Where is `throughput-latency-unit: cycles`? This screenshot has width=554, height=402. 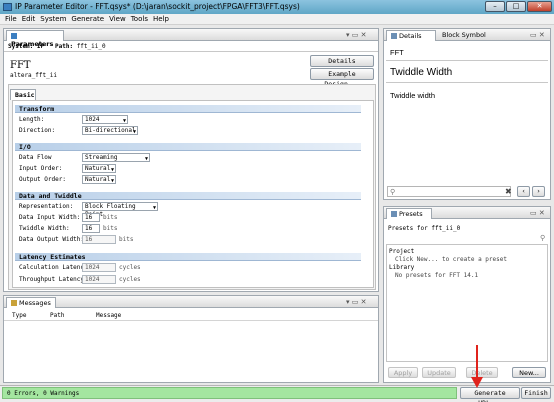
throughput-latency-unit: cycles is located at coordinates (130, 279).